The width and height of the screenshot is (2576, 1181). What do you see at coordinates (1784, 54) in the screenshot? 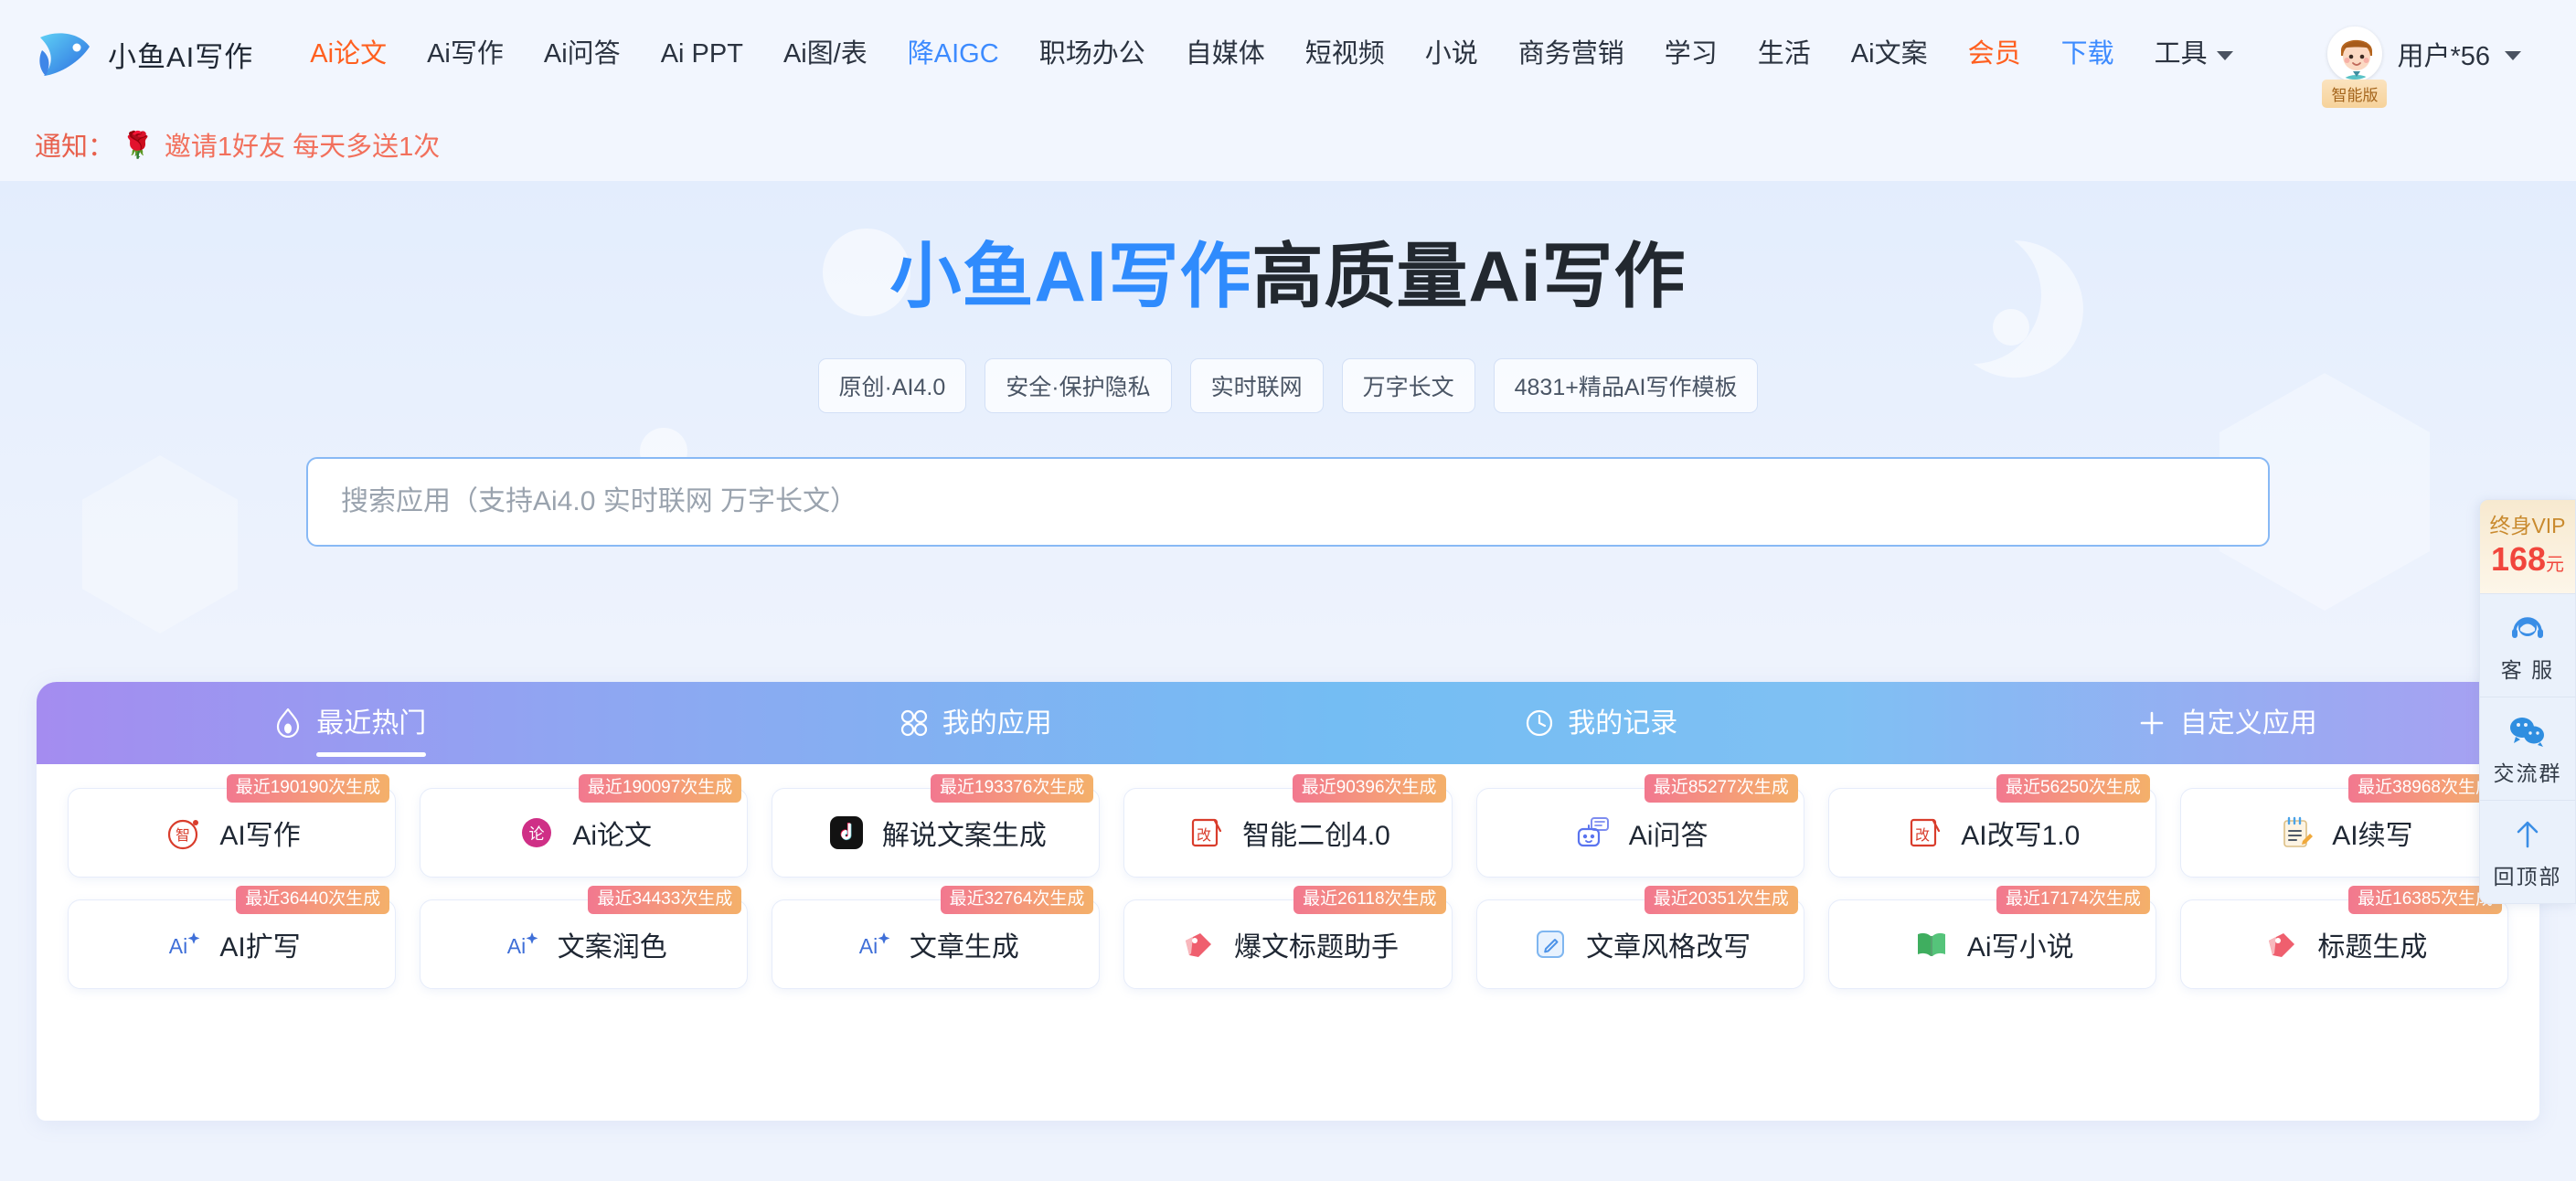
I see `nav-item-life: 生活` at bounding box center [1784, 54].